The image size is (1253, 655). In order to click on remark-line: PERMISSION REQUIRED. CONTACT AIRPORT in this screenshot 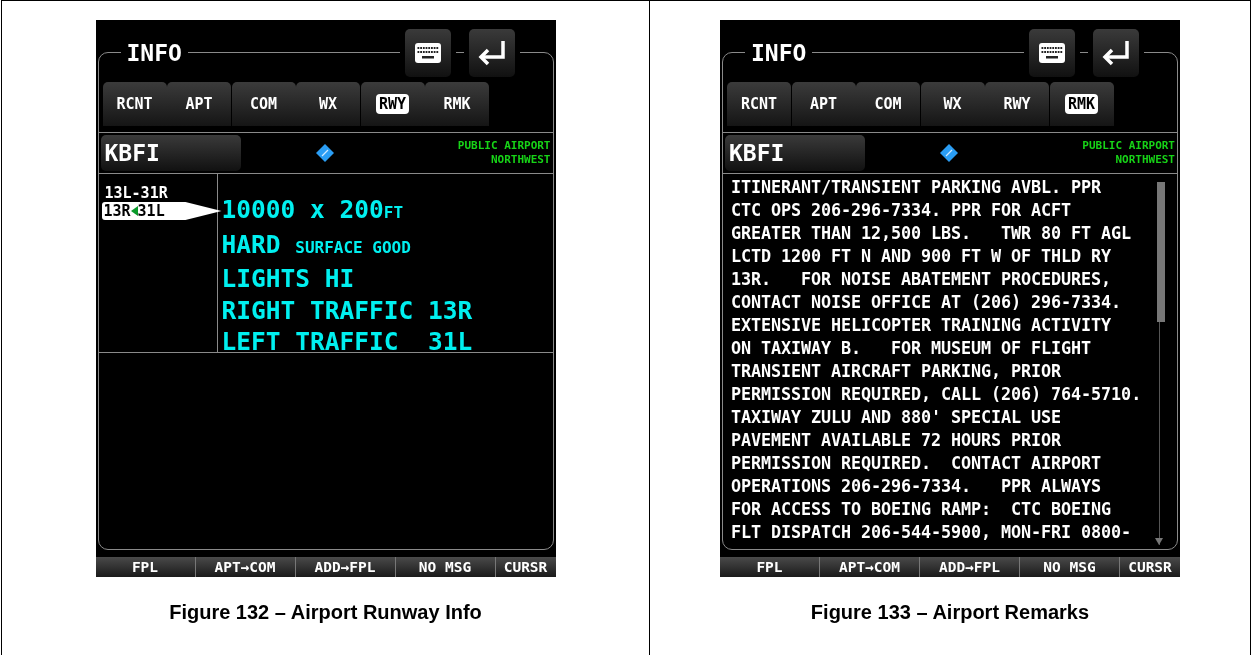, I will do `click(917, 463)`.